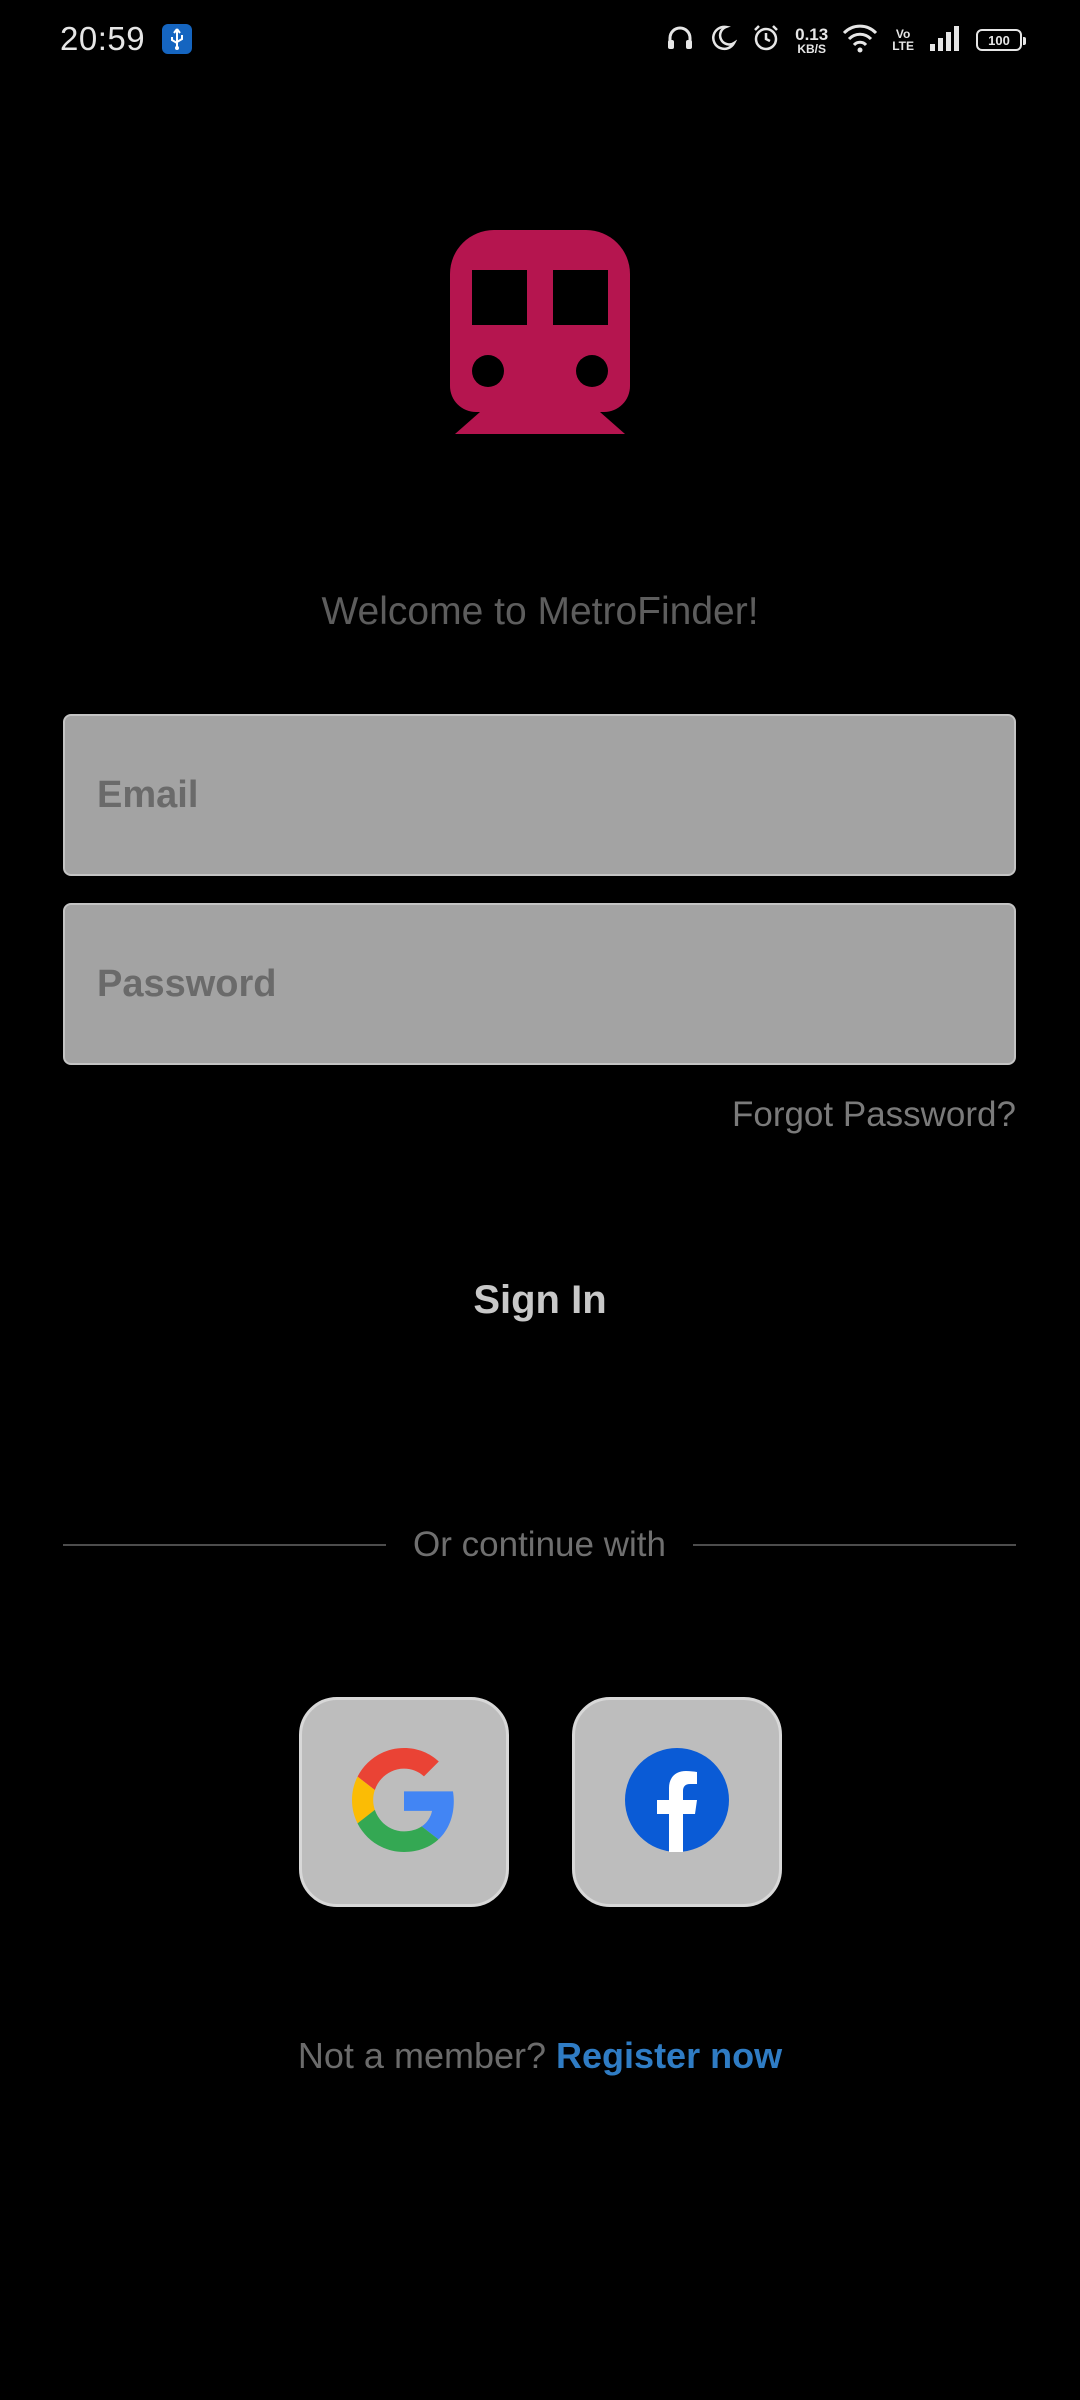 This screenshot has width=1080, height=2400. What do you see at coordinates (680, 40) in the screenshot?
I see `headphones-icon` at bounding box center [680, 40].